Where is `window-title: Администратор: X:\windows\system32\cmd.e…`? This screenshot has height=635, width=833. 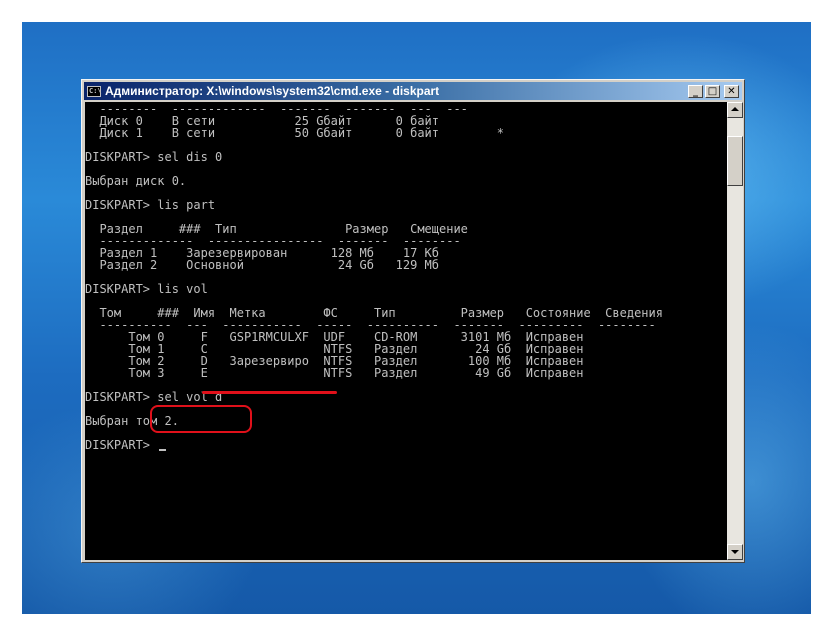 window-title: Администратор: X:\windows\system32\cmd.e… is located at coordinates (272, 91).